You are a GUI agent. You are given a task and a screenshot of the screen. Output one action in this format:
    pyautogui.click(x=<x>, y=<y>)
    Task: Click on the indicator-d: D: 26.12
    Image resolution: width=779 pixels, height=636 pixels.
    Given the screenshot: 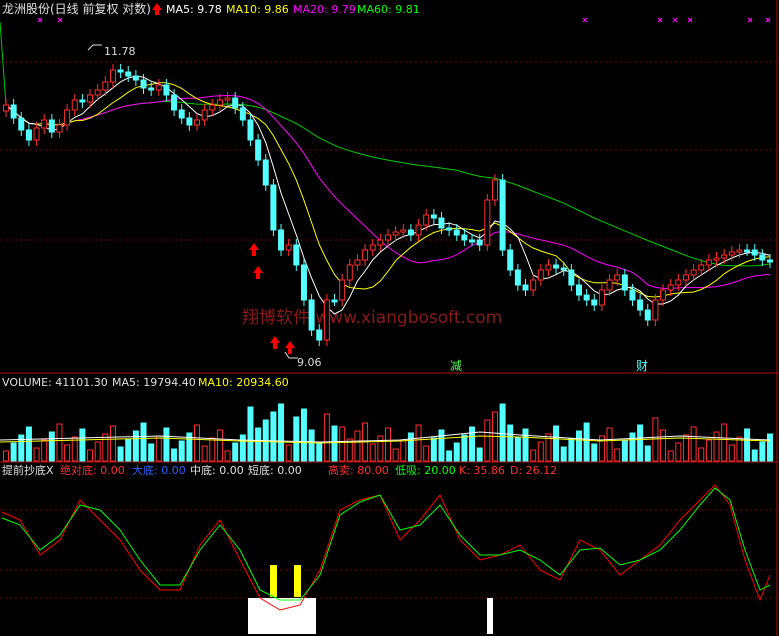 What is the action you would take?
    pyautogui.click(x=533, y=470)
    